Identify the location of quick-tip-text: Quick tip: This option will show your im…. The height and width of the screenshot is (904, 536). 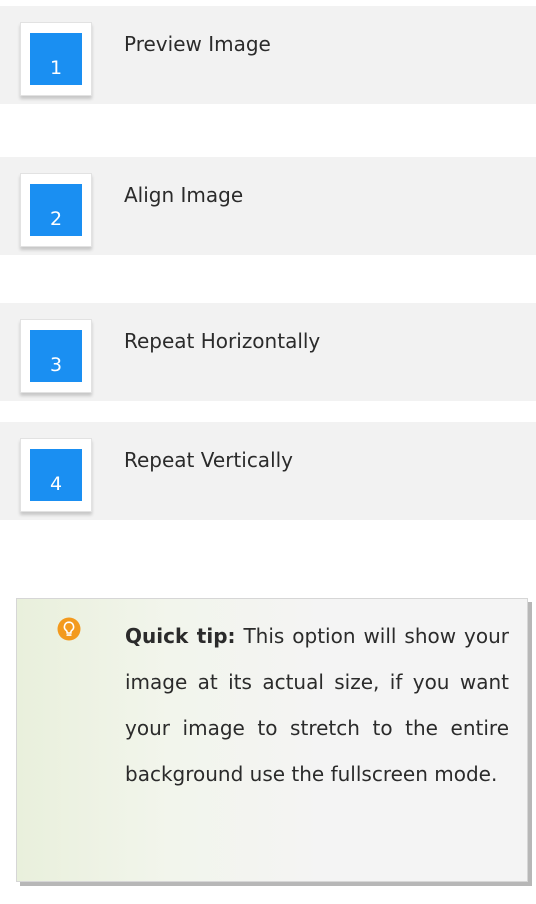
(317, 705).